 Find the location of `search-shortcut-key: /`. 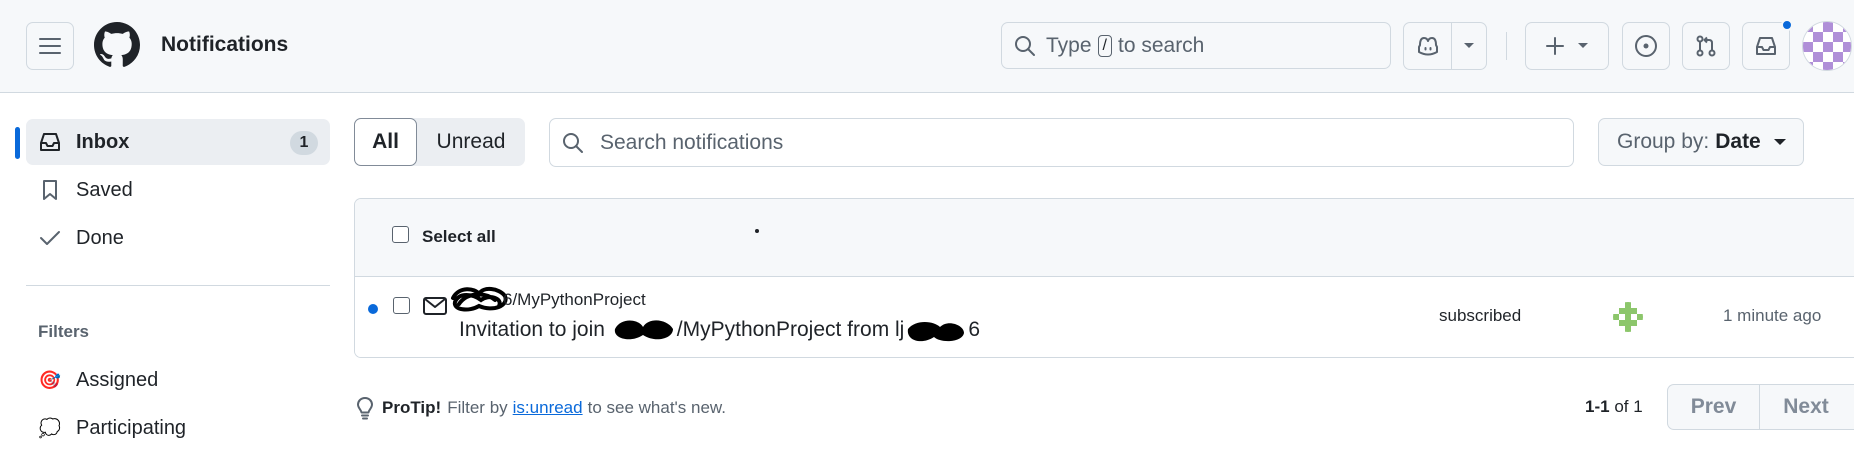

search-shortcut-key: / is located at coordinates (1104, 45).